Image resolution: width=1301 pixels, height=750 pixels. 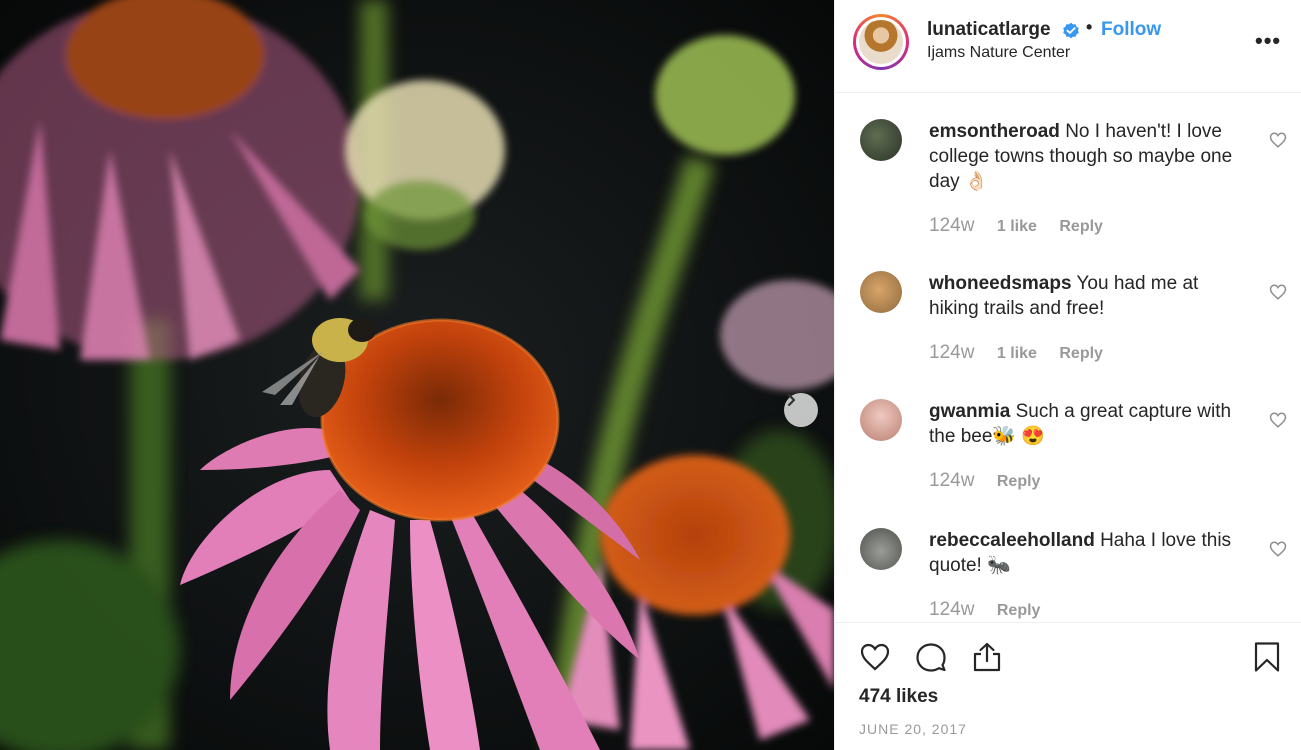 What do you see at coordinates (931, 657) in the screenshot?
I see `comment-icon` at bounding box center [931, 657].